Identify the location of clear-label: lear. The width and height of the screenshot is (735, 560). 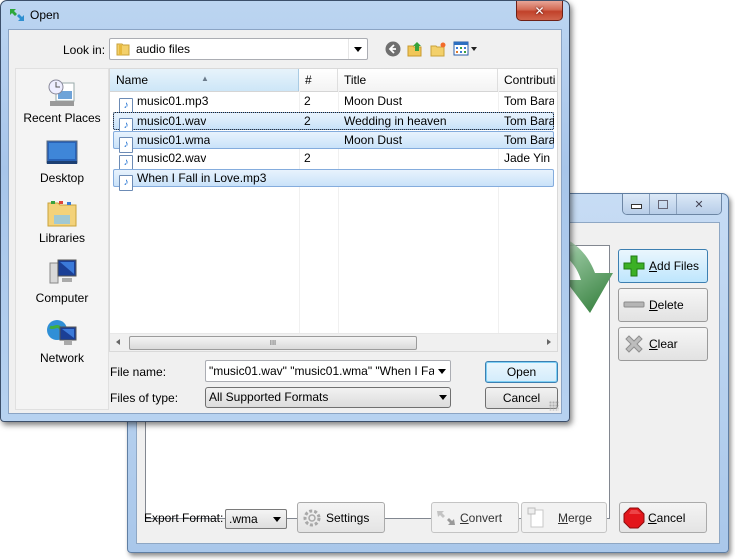
(667, 344).